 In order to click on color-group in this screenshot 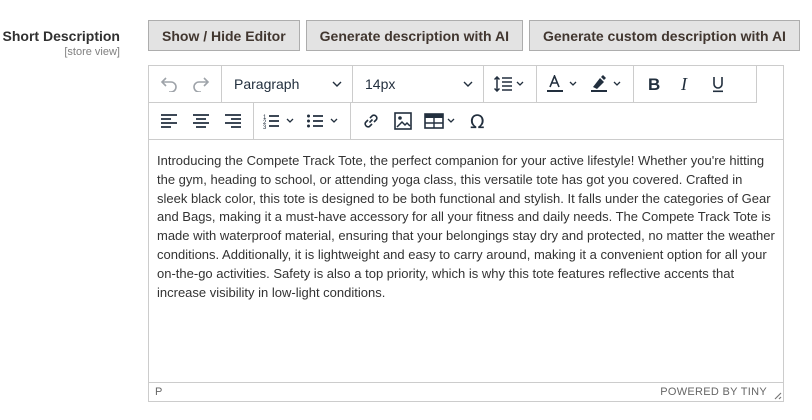, I will do `click(585, 84)`.